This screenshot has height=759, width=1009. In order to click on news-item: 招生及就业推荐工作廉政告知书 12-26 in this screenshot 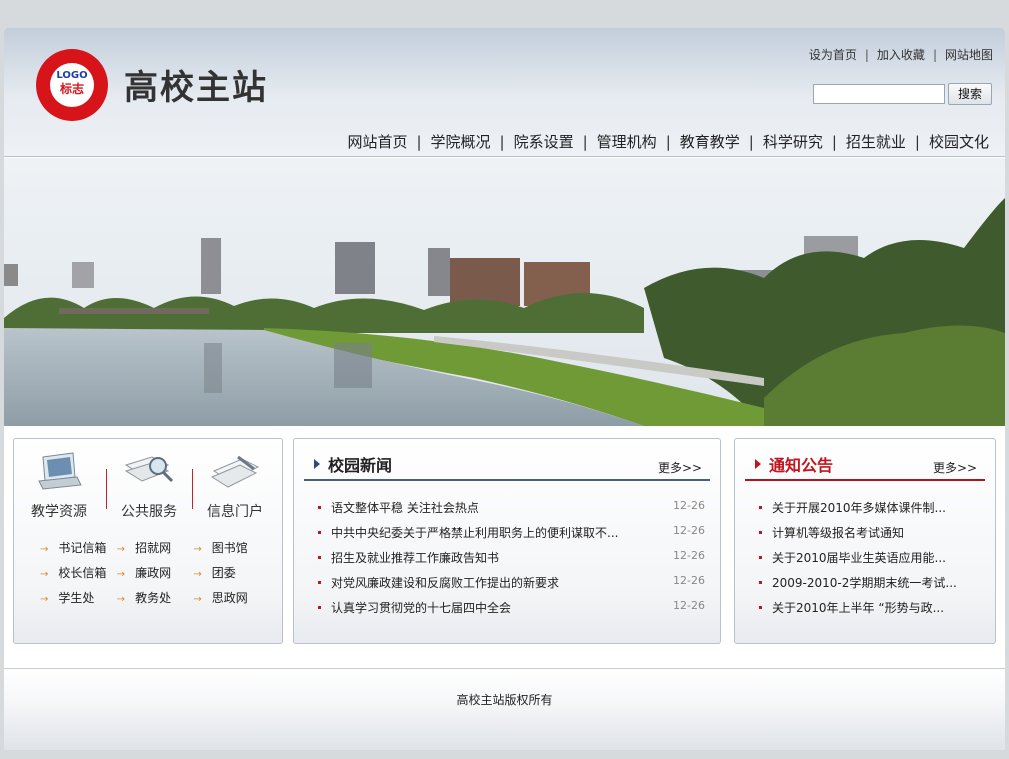, I will do `click(511, 561)`.